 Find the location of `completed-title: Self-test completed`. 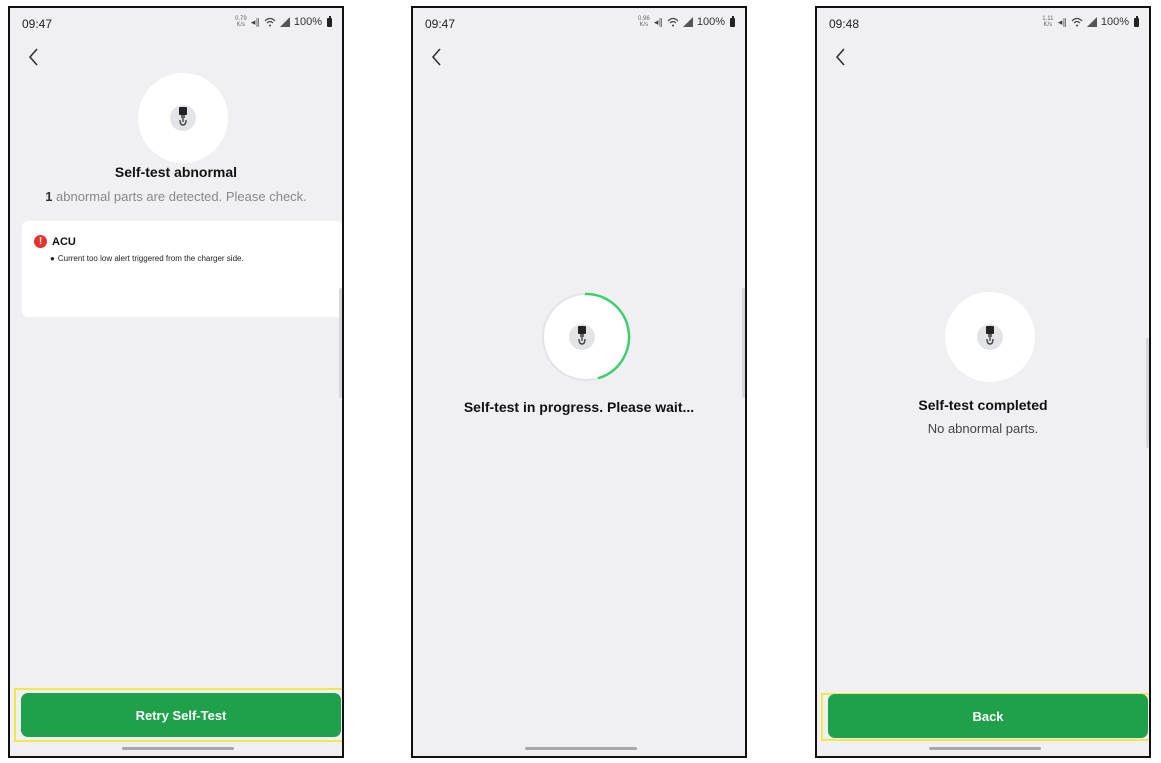

completed-title: Self-test completed is located at coordinates (983, 405).